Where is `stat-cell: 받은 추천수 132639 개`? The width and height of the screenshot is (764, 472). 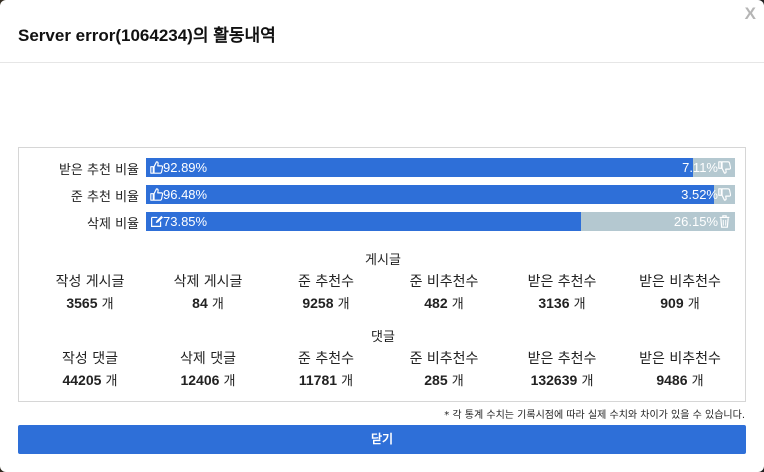
stat-cell: 받은 추천수 132639 개 is located at coordinates (562, 368).